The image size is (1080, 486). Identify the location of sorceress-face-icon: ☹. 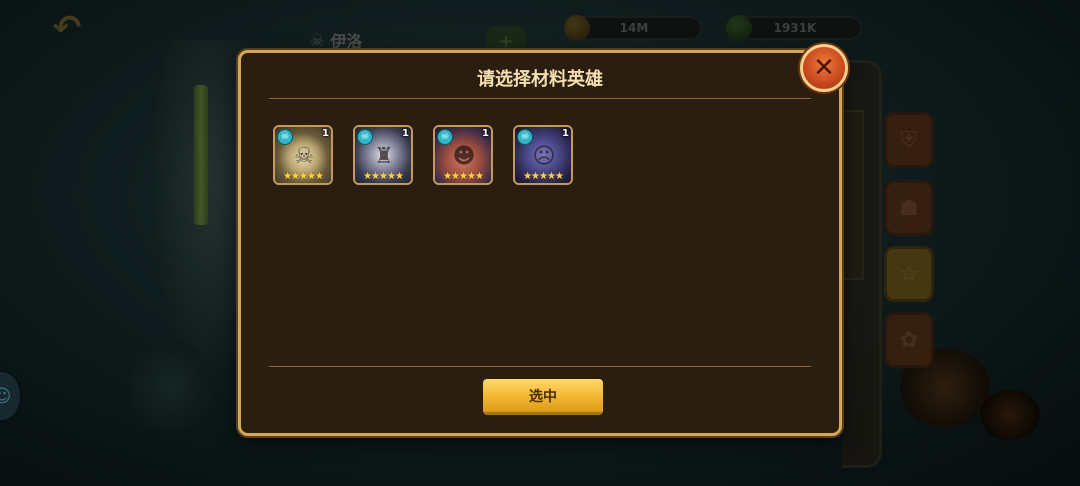
(544, 156).